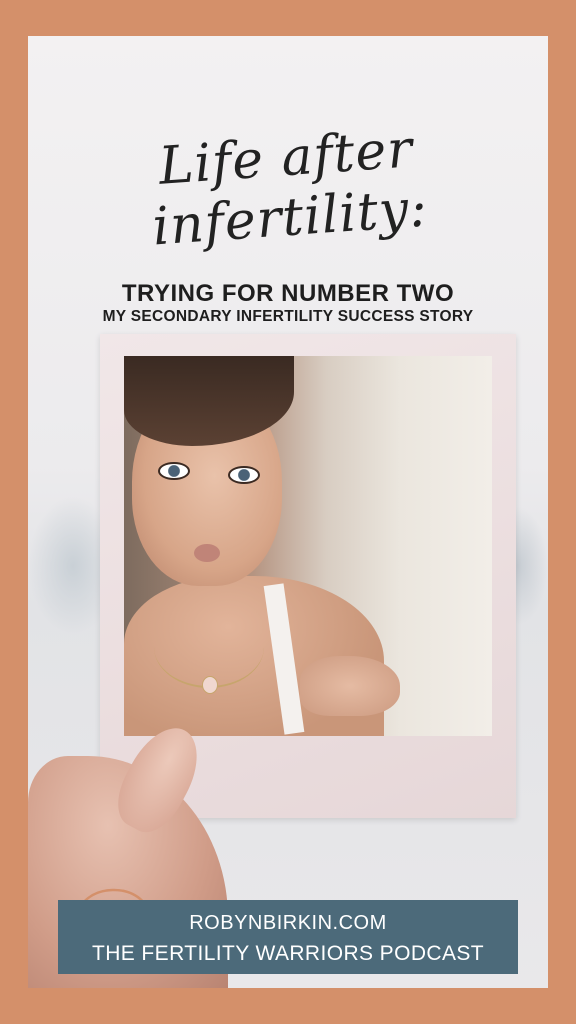 The image size is (576, 1024). What do you see at coordinates (288, 923) in the screenshot?
I see `website-link: ROBYNBIRKIN.COM` at bounding box center [288, 923].